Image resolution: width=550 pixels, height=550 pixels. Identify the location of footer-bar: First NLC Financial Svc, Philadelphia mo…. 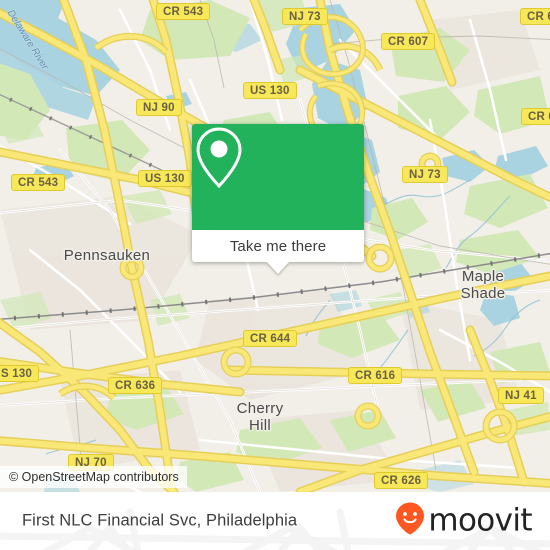
(275, 521).